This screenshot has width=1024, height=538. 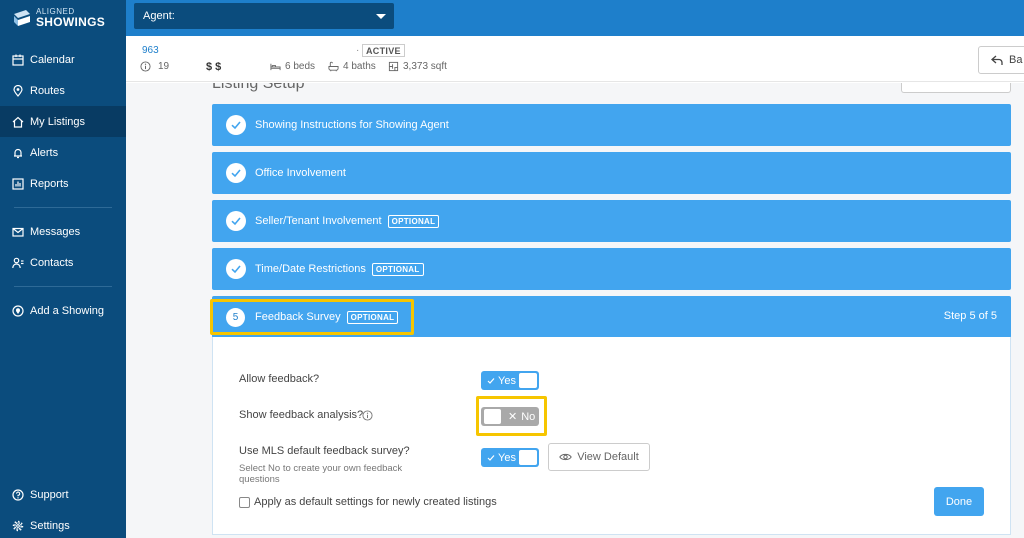 I want to click on agent-select-label: Agent:, so click(x=159, y=16).